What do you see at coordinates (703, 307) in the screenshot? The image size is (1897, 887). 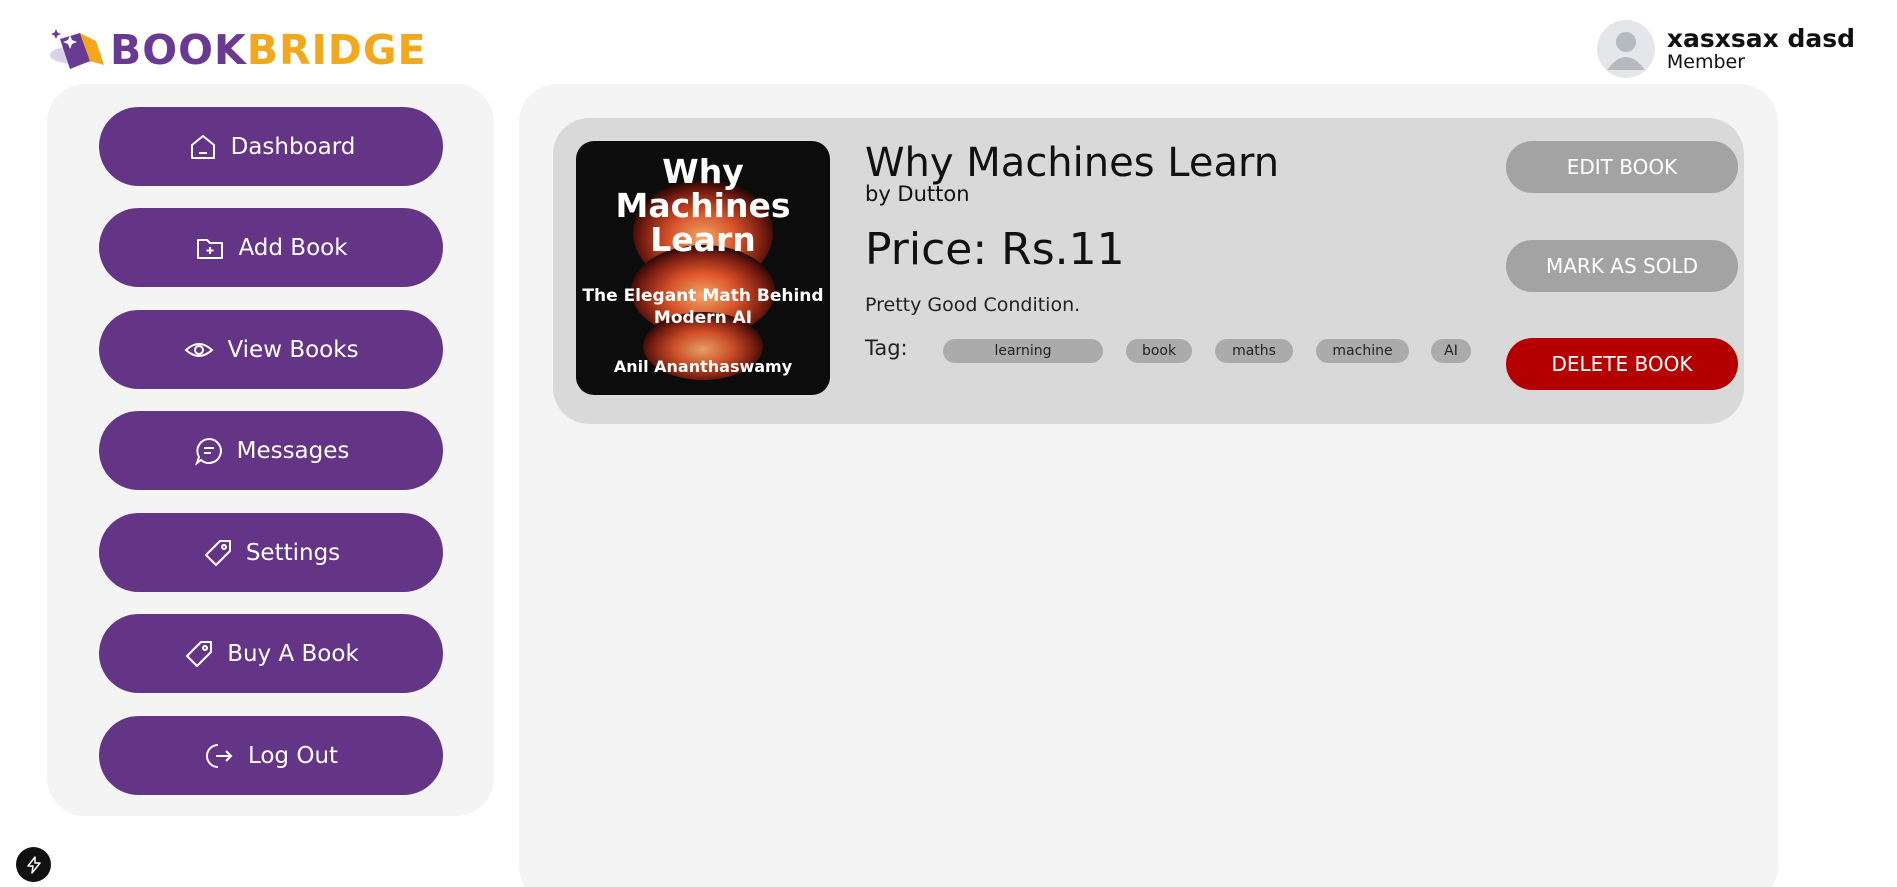 I see `cover-subtitle: The Elegant Math Behind Modern AI` at bounding box center [703, 307].